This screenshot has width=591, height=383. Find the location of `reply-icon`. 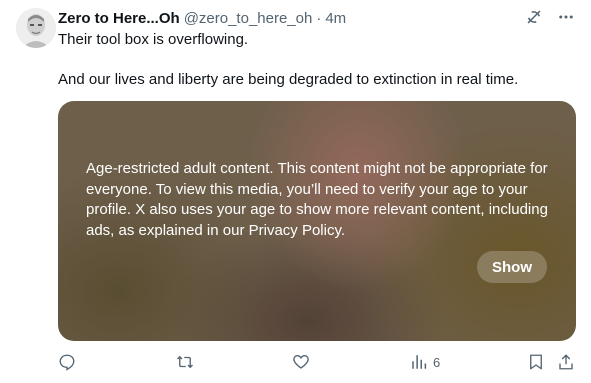

reply-icon is located at coordinates (67, 362).